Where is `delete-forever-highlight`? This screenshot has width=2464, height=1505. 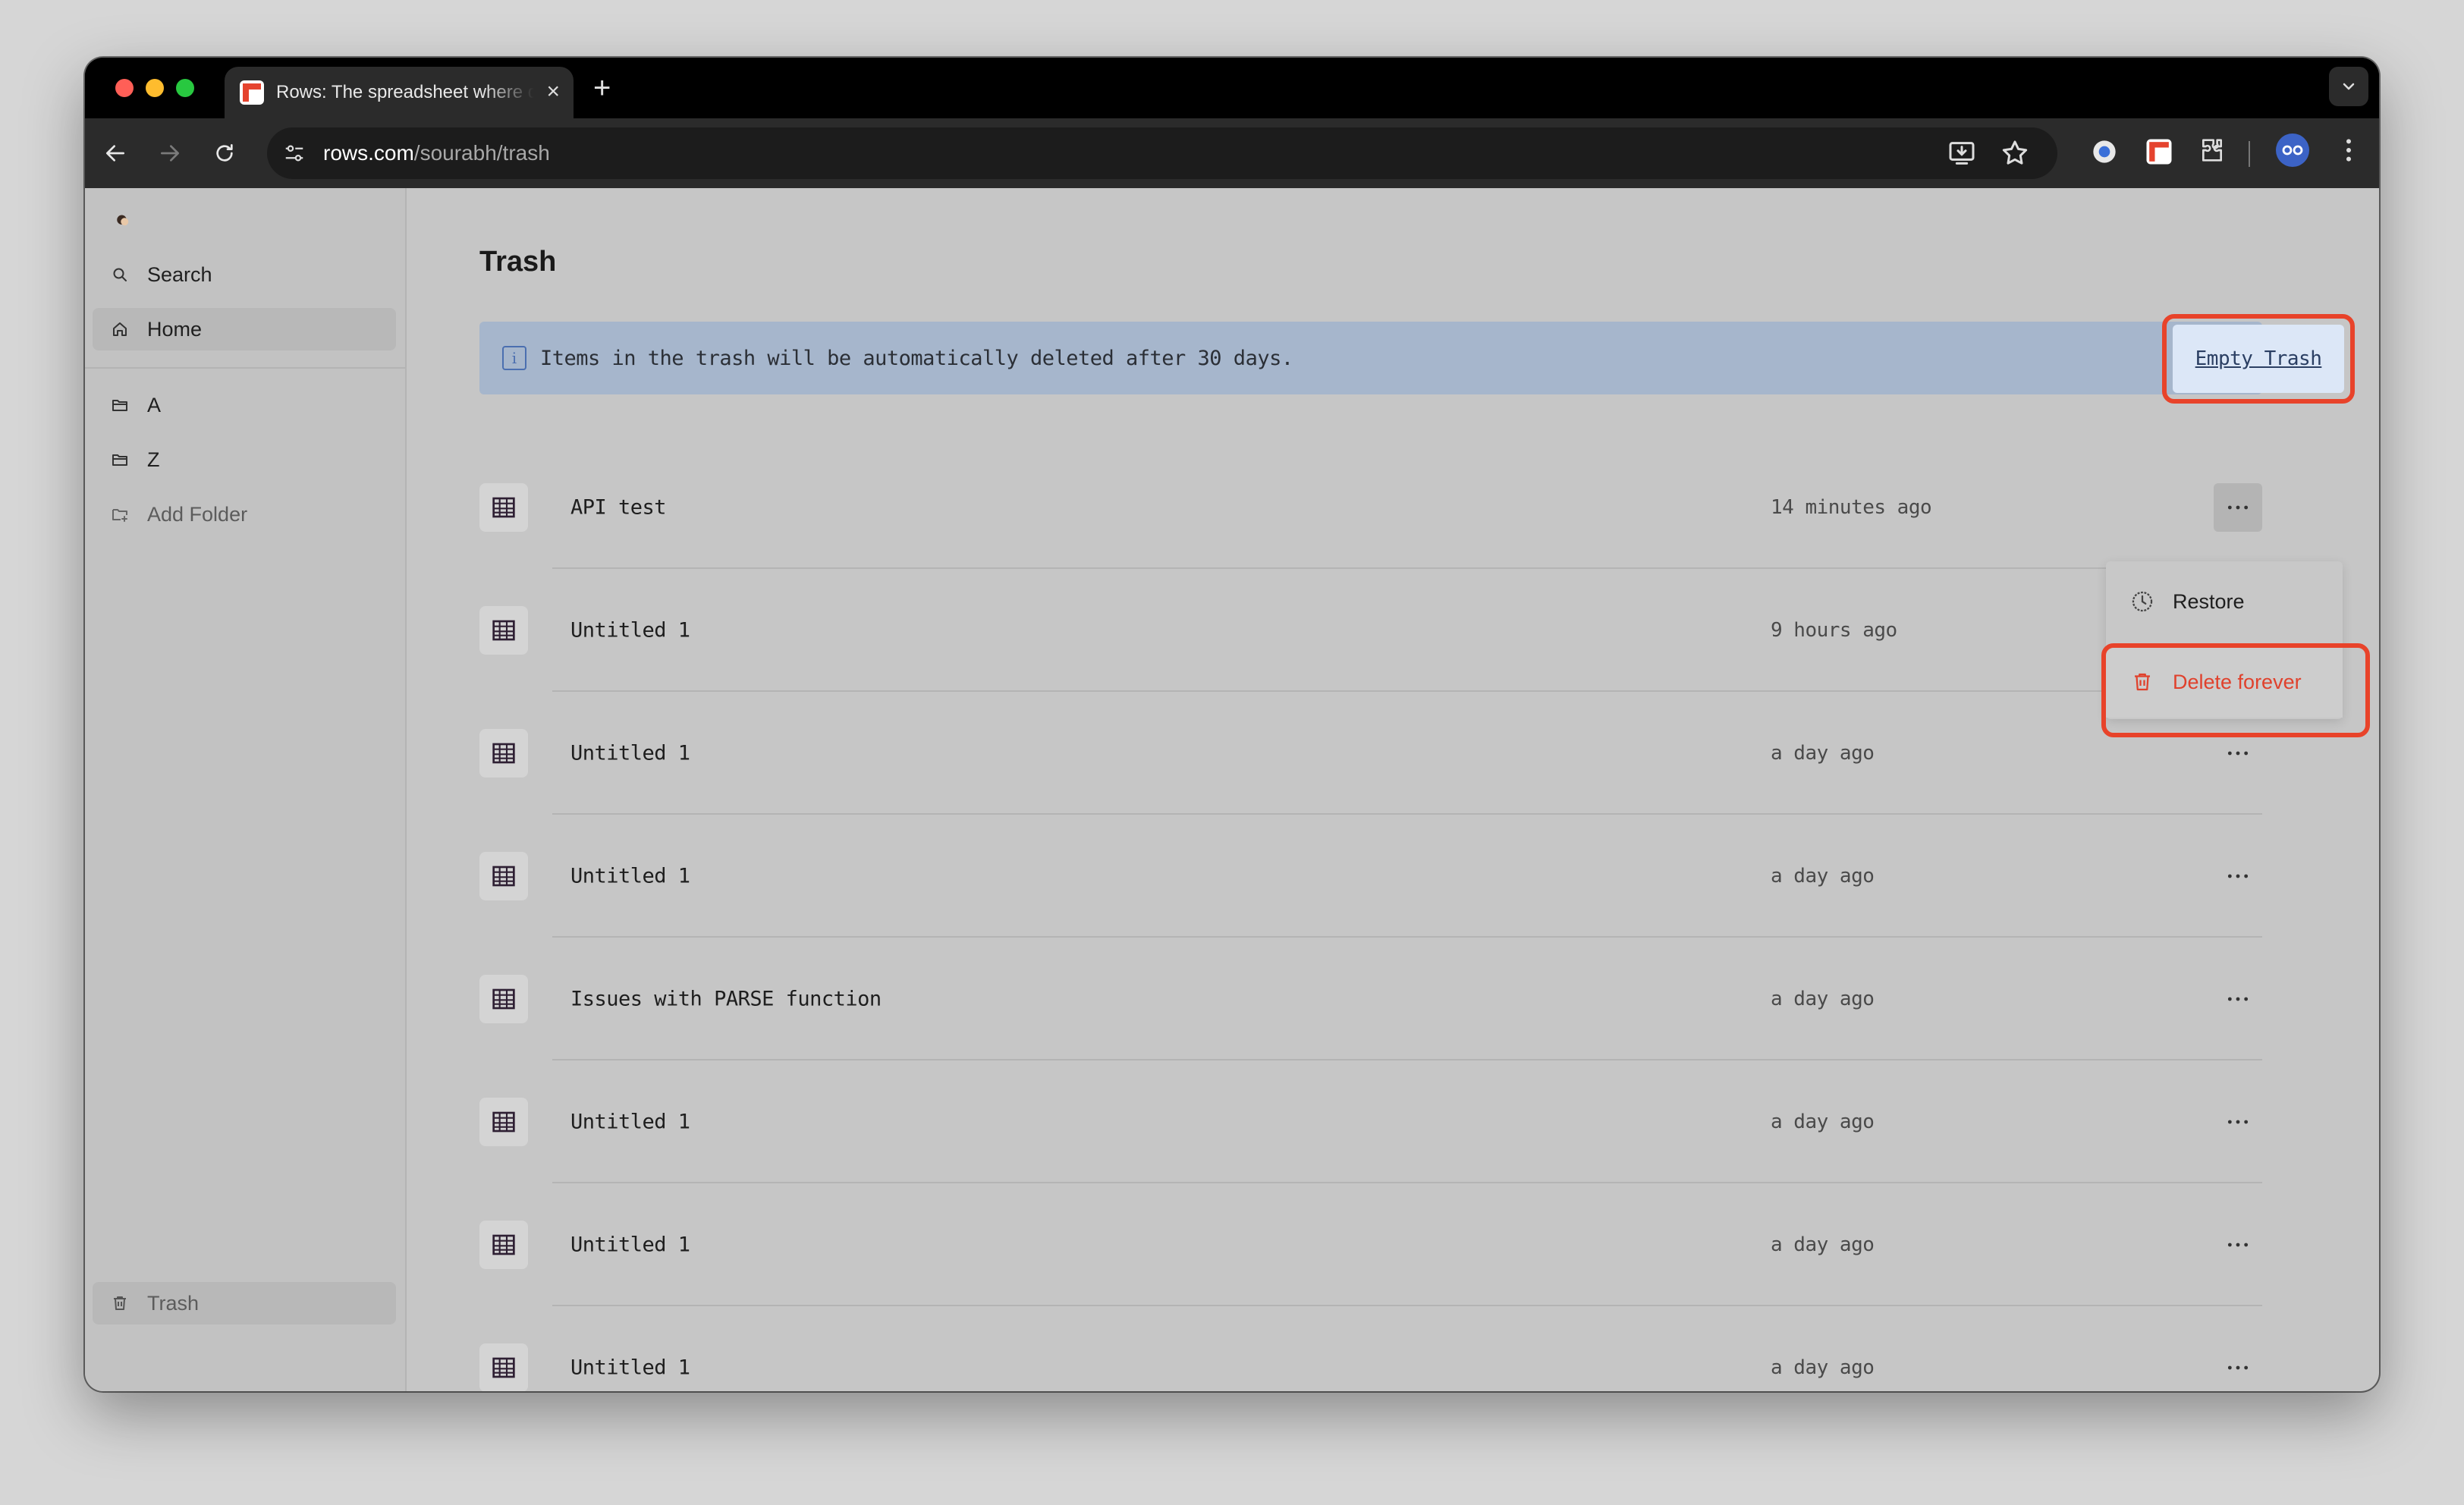 delete-forever-highlight is located at coordinates (2235, 690).